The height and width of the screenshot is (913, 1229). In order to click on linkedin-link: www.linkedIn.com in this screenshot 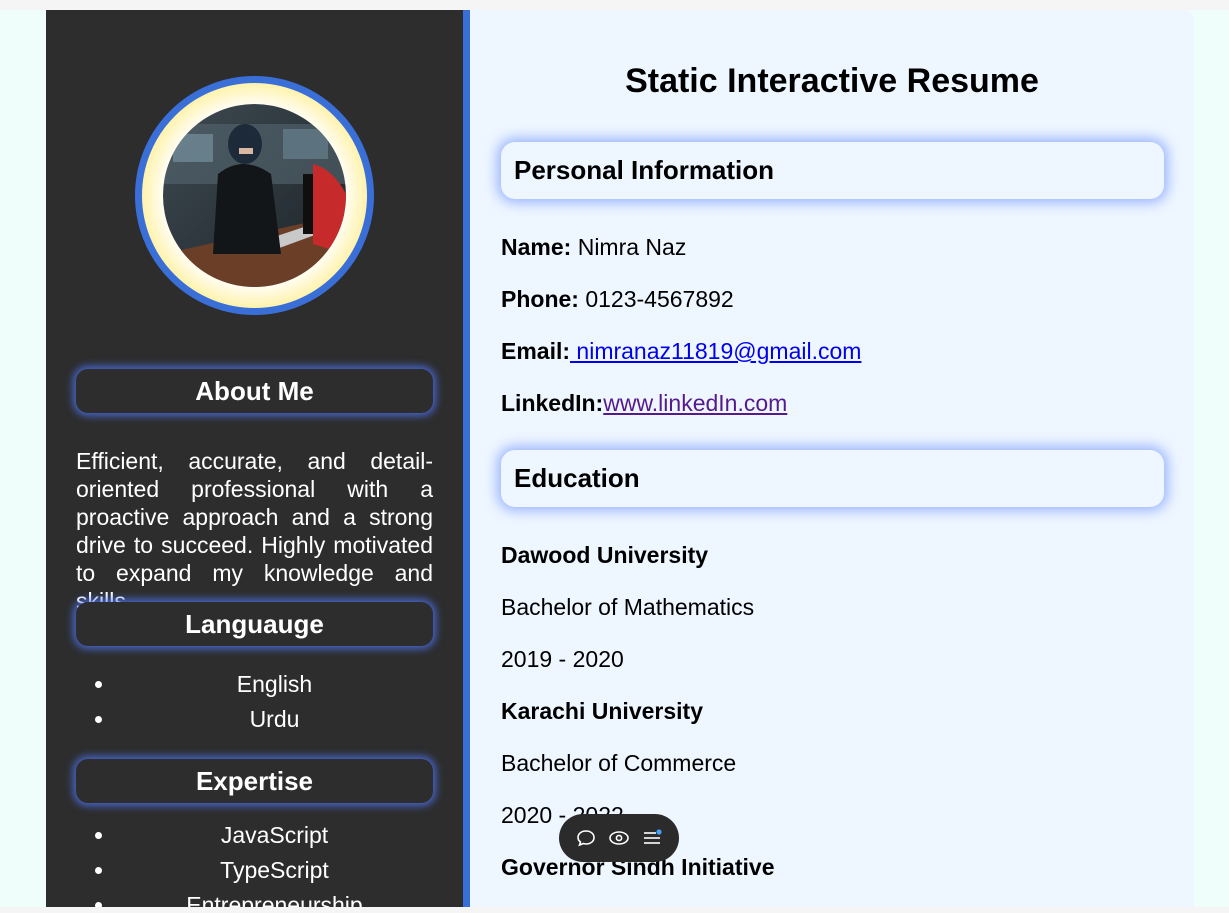, I will do `click(695, 403)`.